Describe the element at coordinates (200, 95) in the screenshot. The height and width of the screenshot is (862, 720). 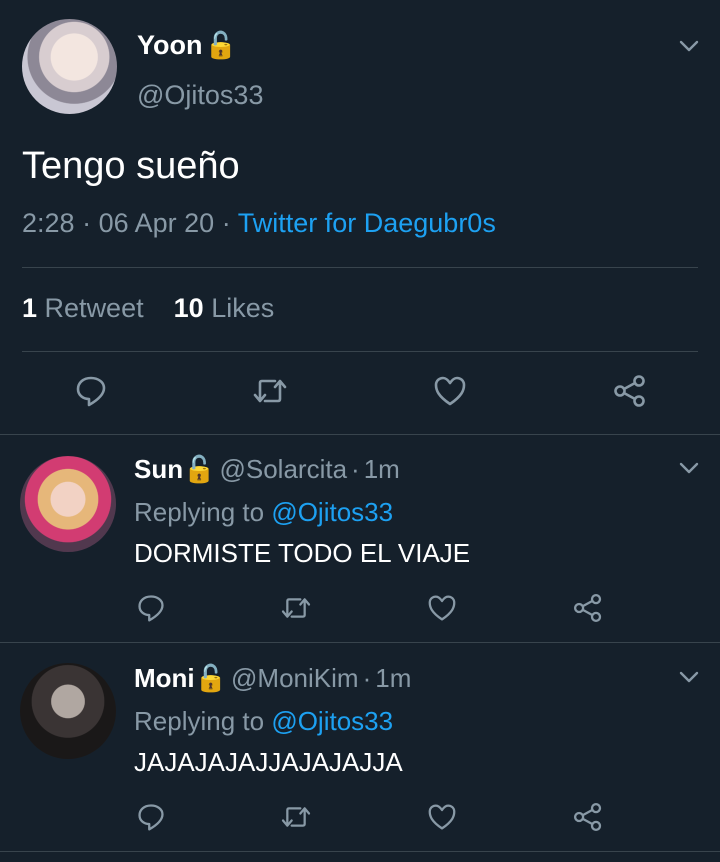
I see `author-handle: @Ojitos33` at that location.